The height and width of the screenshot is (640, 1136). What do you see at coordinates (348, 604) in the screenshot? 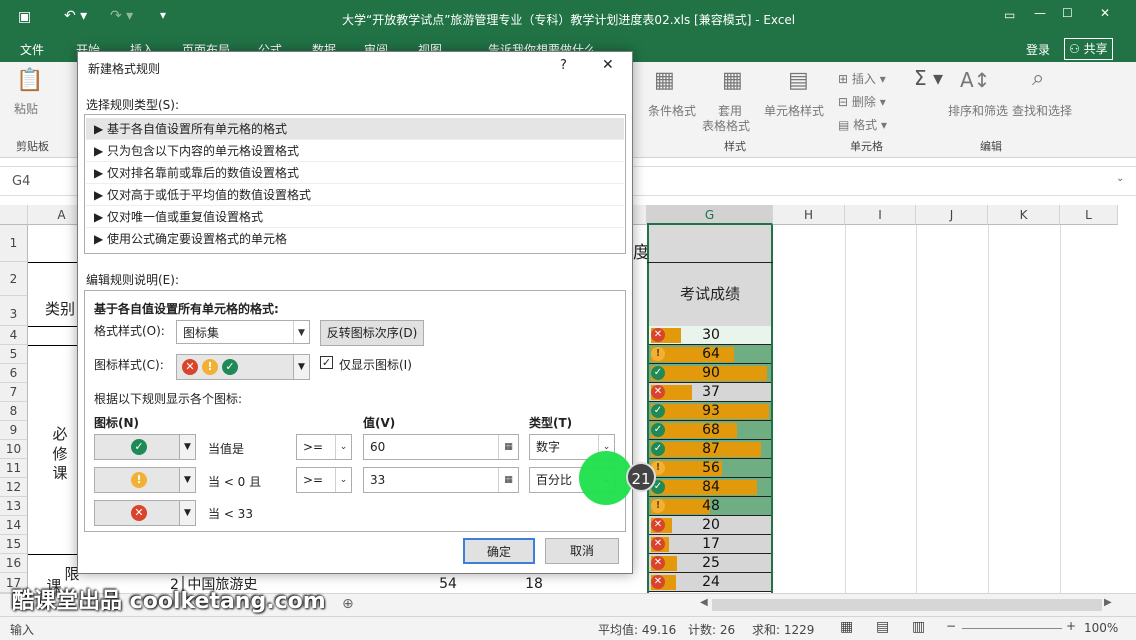
I see `add-sheet-icon: ⊕` at bounding box center [348, 604].